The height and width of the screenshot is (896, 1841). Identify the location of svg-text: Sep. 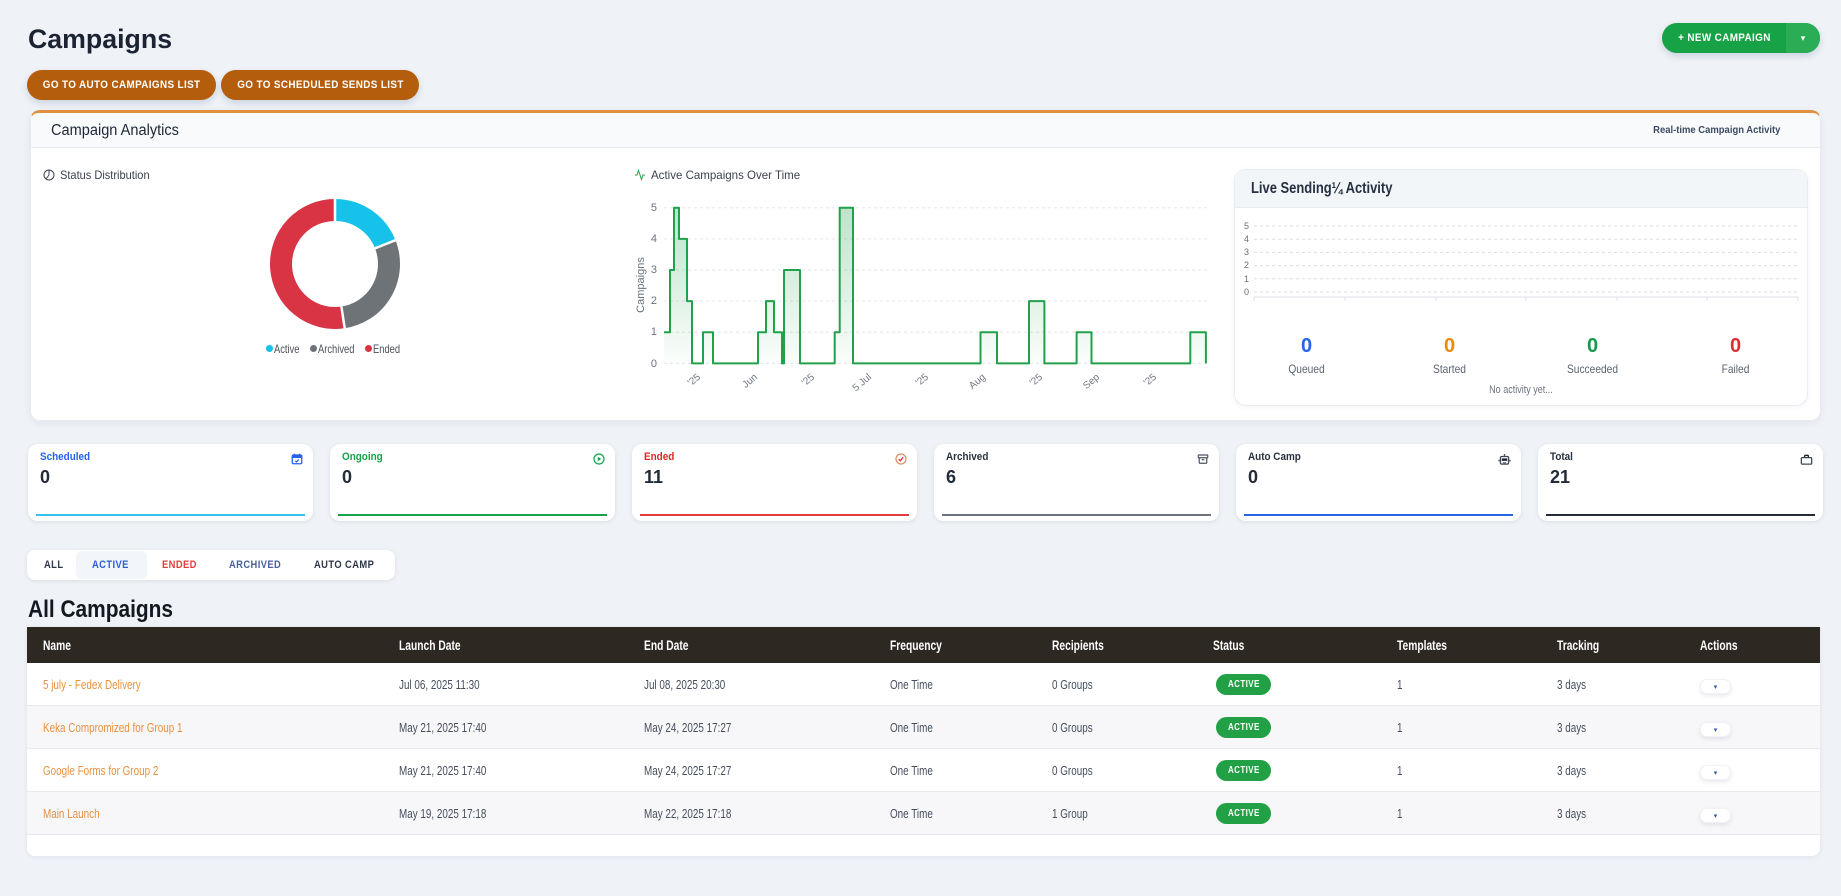
(1091, 382).